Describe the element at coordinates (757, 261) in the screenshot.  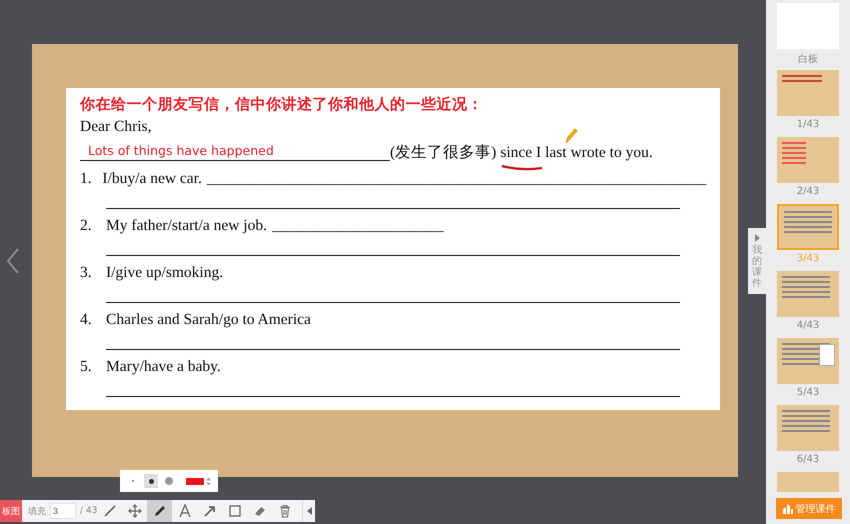
I see `side-tab: 我的课件` at that location.